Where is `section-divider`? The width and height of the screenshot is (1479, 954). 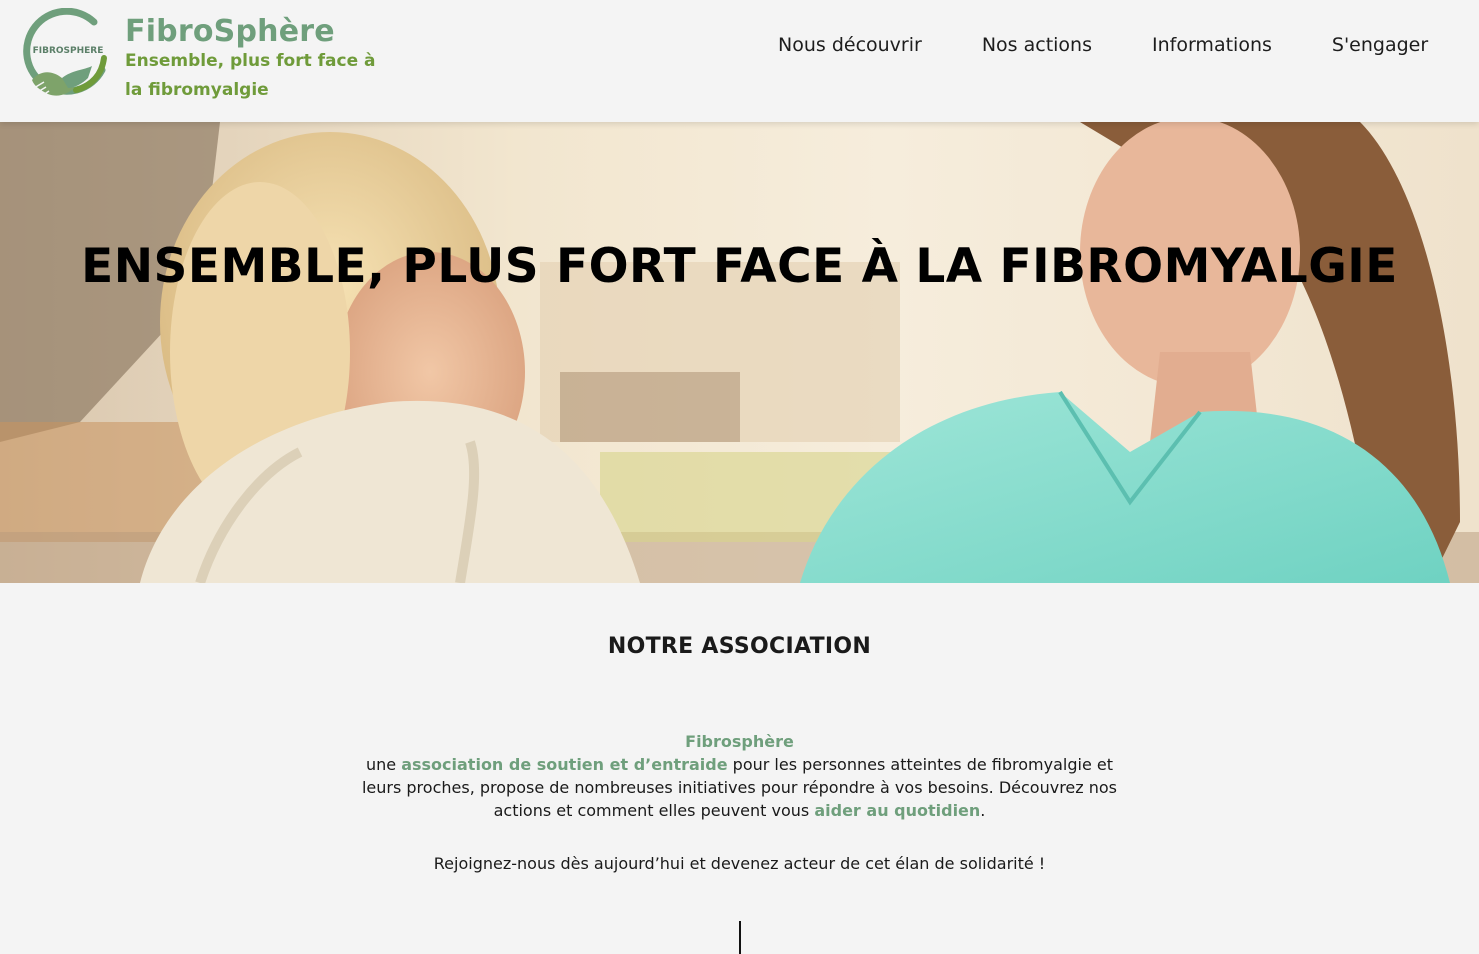 section-divider is located at coordinates (740, 937).